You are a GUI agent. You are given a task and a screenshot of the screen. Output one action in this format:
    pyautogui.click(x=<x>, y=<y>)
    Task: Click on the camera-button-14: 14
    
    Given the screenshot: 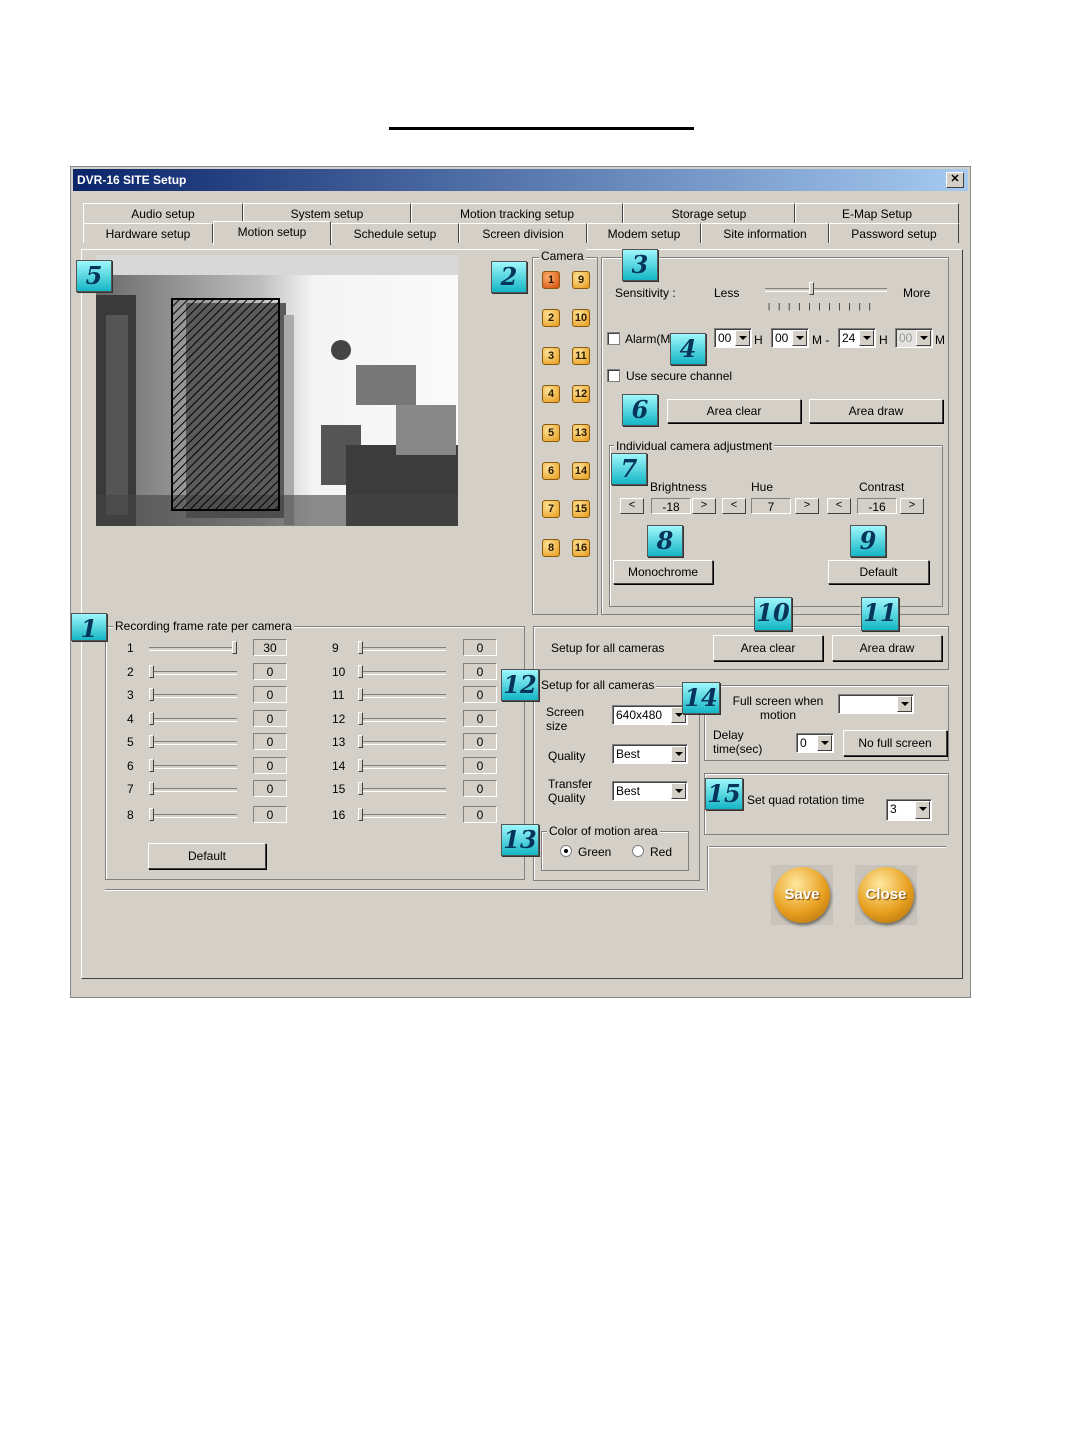 What is the action you would take?
    pyautogui.click(x=581, y=471)
    